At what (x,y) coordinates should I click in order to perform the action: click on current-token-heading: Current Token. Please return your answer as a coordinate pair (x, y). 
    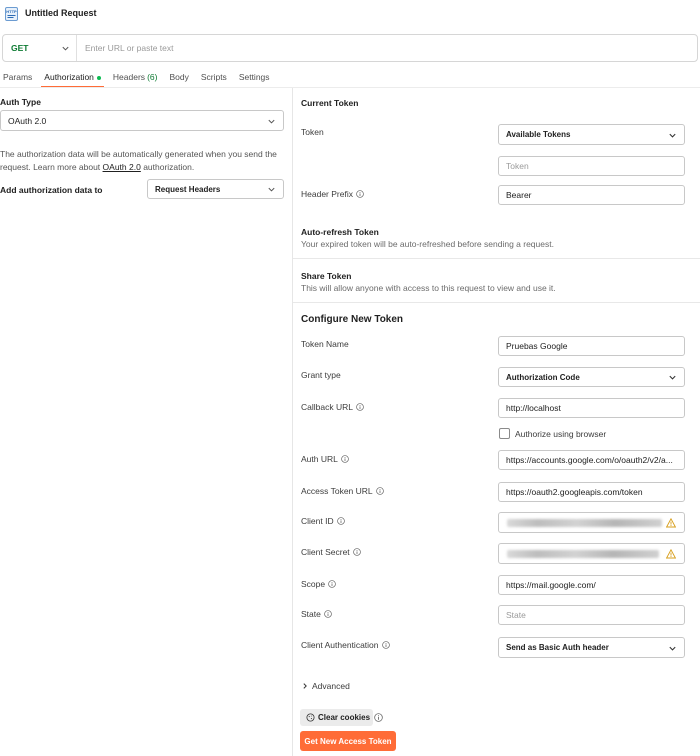
    Looking at the image, I should click on (330, 103).